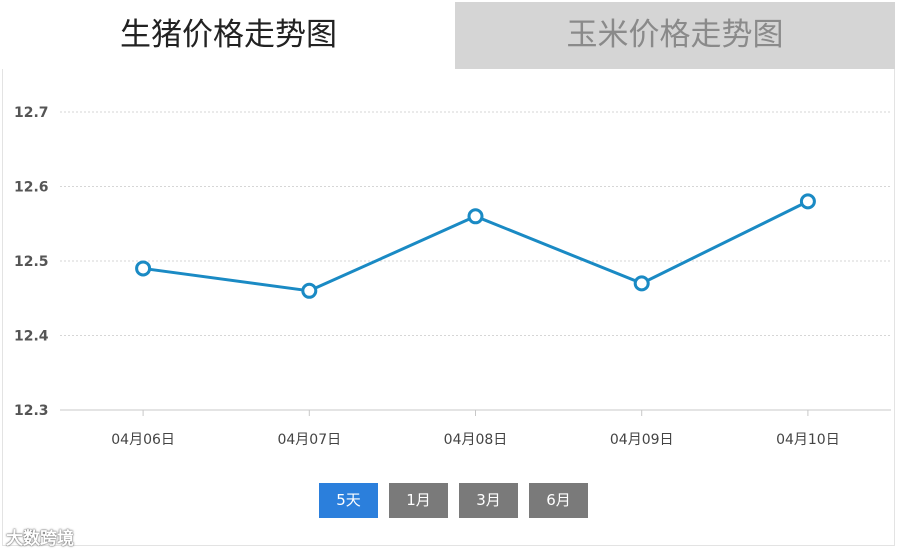 This screenshot has width=900, height=555. What do you see at coordinates (642, 440) in the screenshot?
I see `x-tick-label: 04月09日` at bounding box center [642, 440].